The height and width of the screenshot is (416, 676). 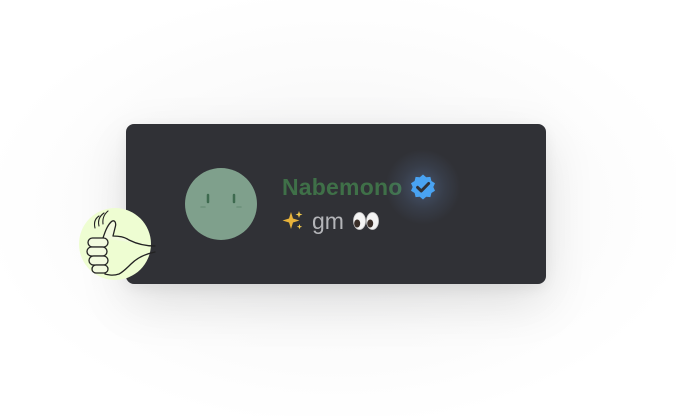 What do you see at coordinates (221, 200) in the screenshot?
I see `sleepy-face-icon` at bounding box center [221, 200].